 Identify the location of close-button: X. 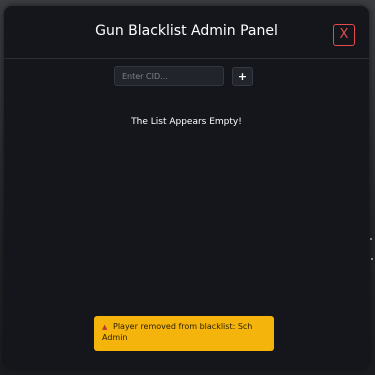
(344, 35).